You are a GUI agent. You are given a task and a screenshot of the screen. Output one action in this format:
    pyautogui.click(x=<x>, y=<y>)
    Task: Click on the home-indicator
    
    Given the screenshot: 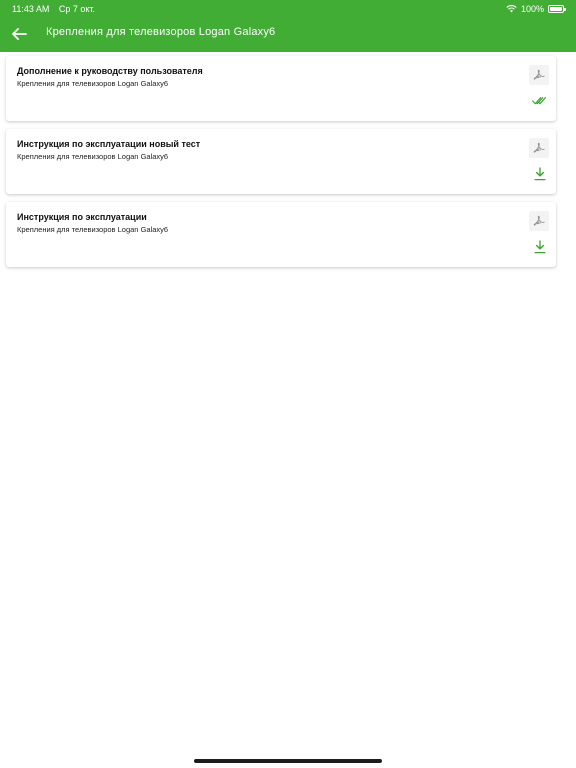 What is the action you would take?
    pyautogui.click(x=288, y=761)
    